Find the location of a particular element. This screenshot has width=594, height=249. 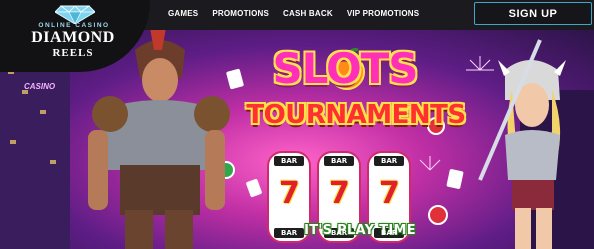

reel-3-top-label: BAR is located at coordinates (389, 161).